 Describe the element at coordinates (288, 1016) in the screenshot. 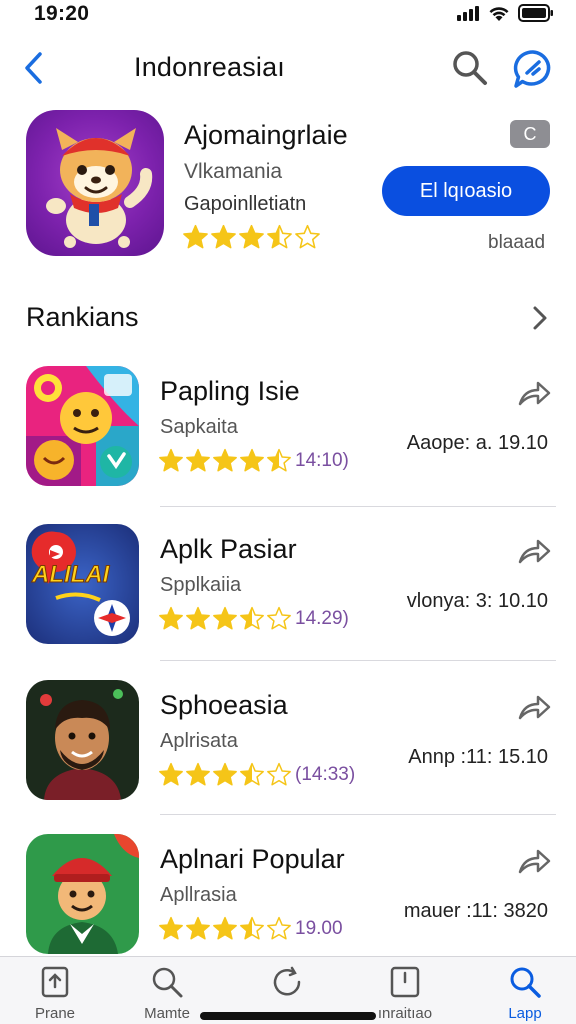

I see `home-indicator` at that location.